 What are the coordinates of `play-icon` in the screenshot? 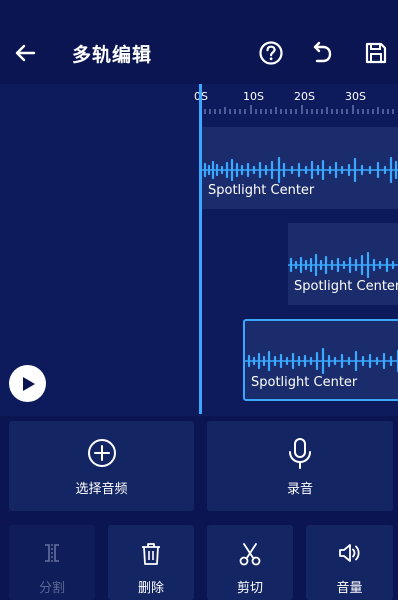 It's located at (29, 384).